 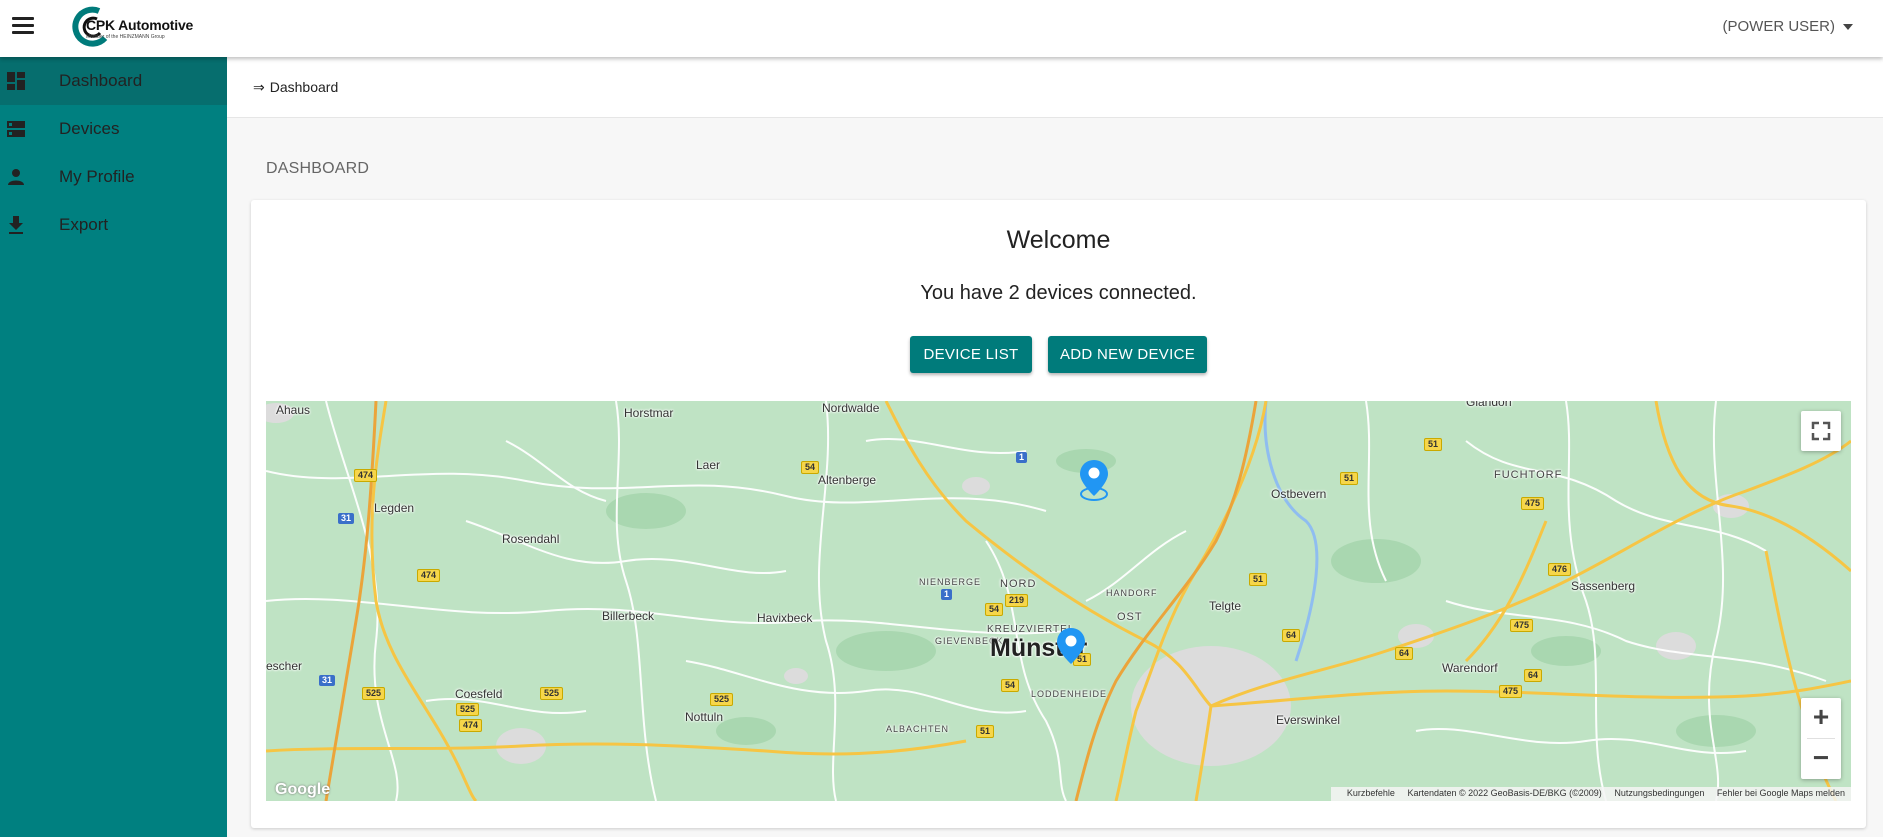 What do you see at coordinates (1659, 793) in the screenshot?
I see `terms-link: Nutzungsbedingungen` at bounding box center [1659, 793].